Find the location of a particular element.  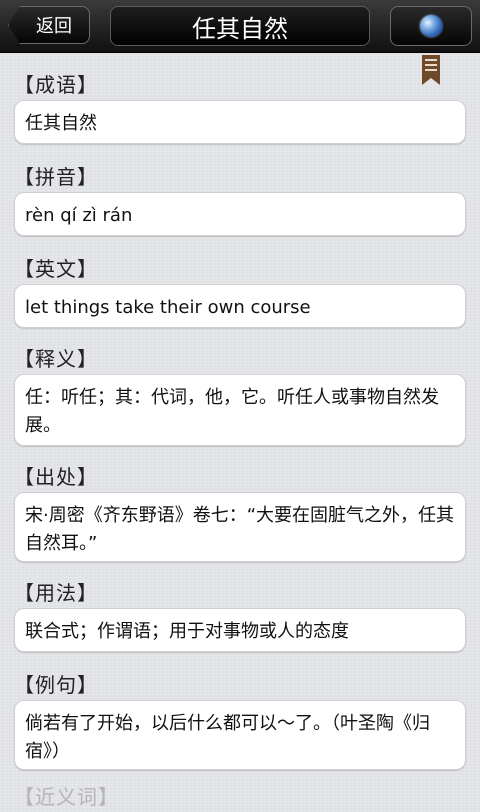

section-value: 倘若有了开始，以后什么都可以～了。（叶圣陶《归宿》） is located at coordinates (240, 735).